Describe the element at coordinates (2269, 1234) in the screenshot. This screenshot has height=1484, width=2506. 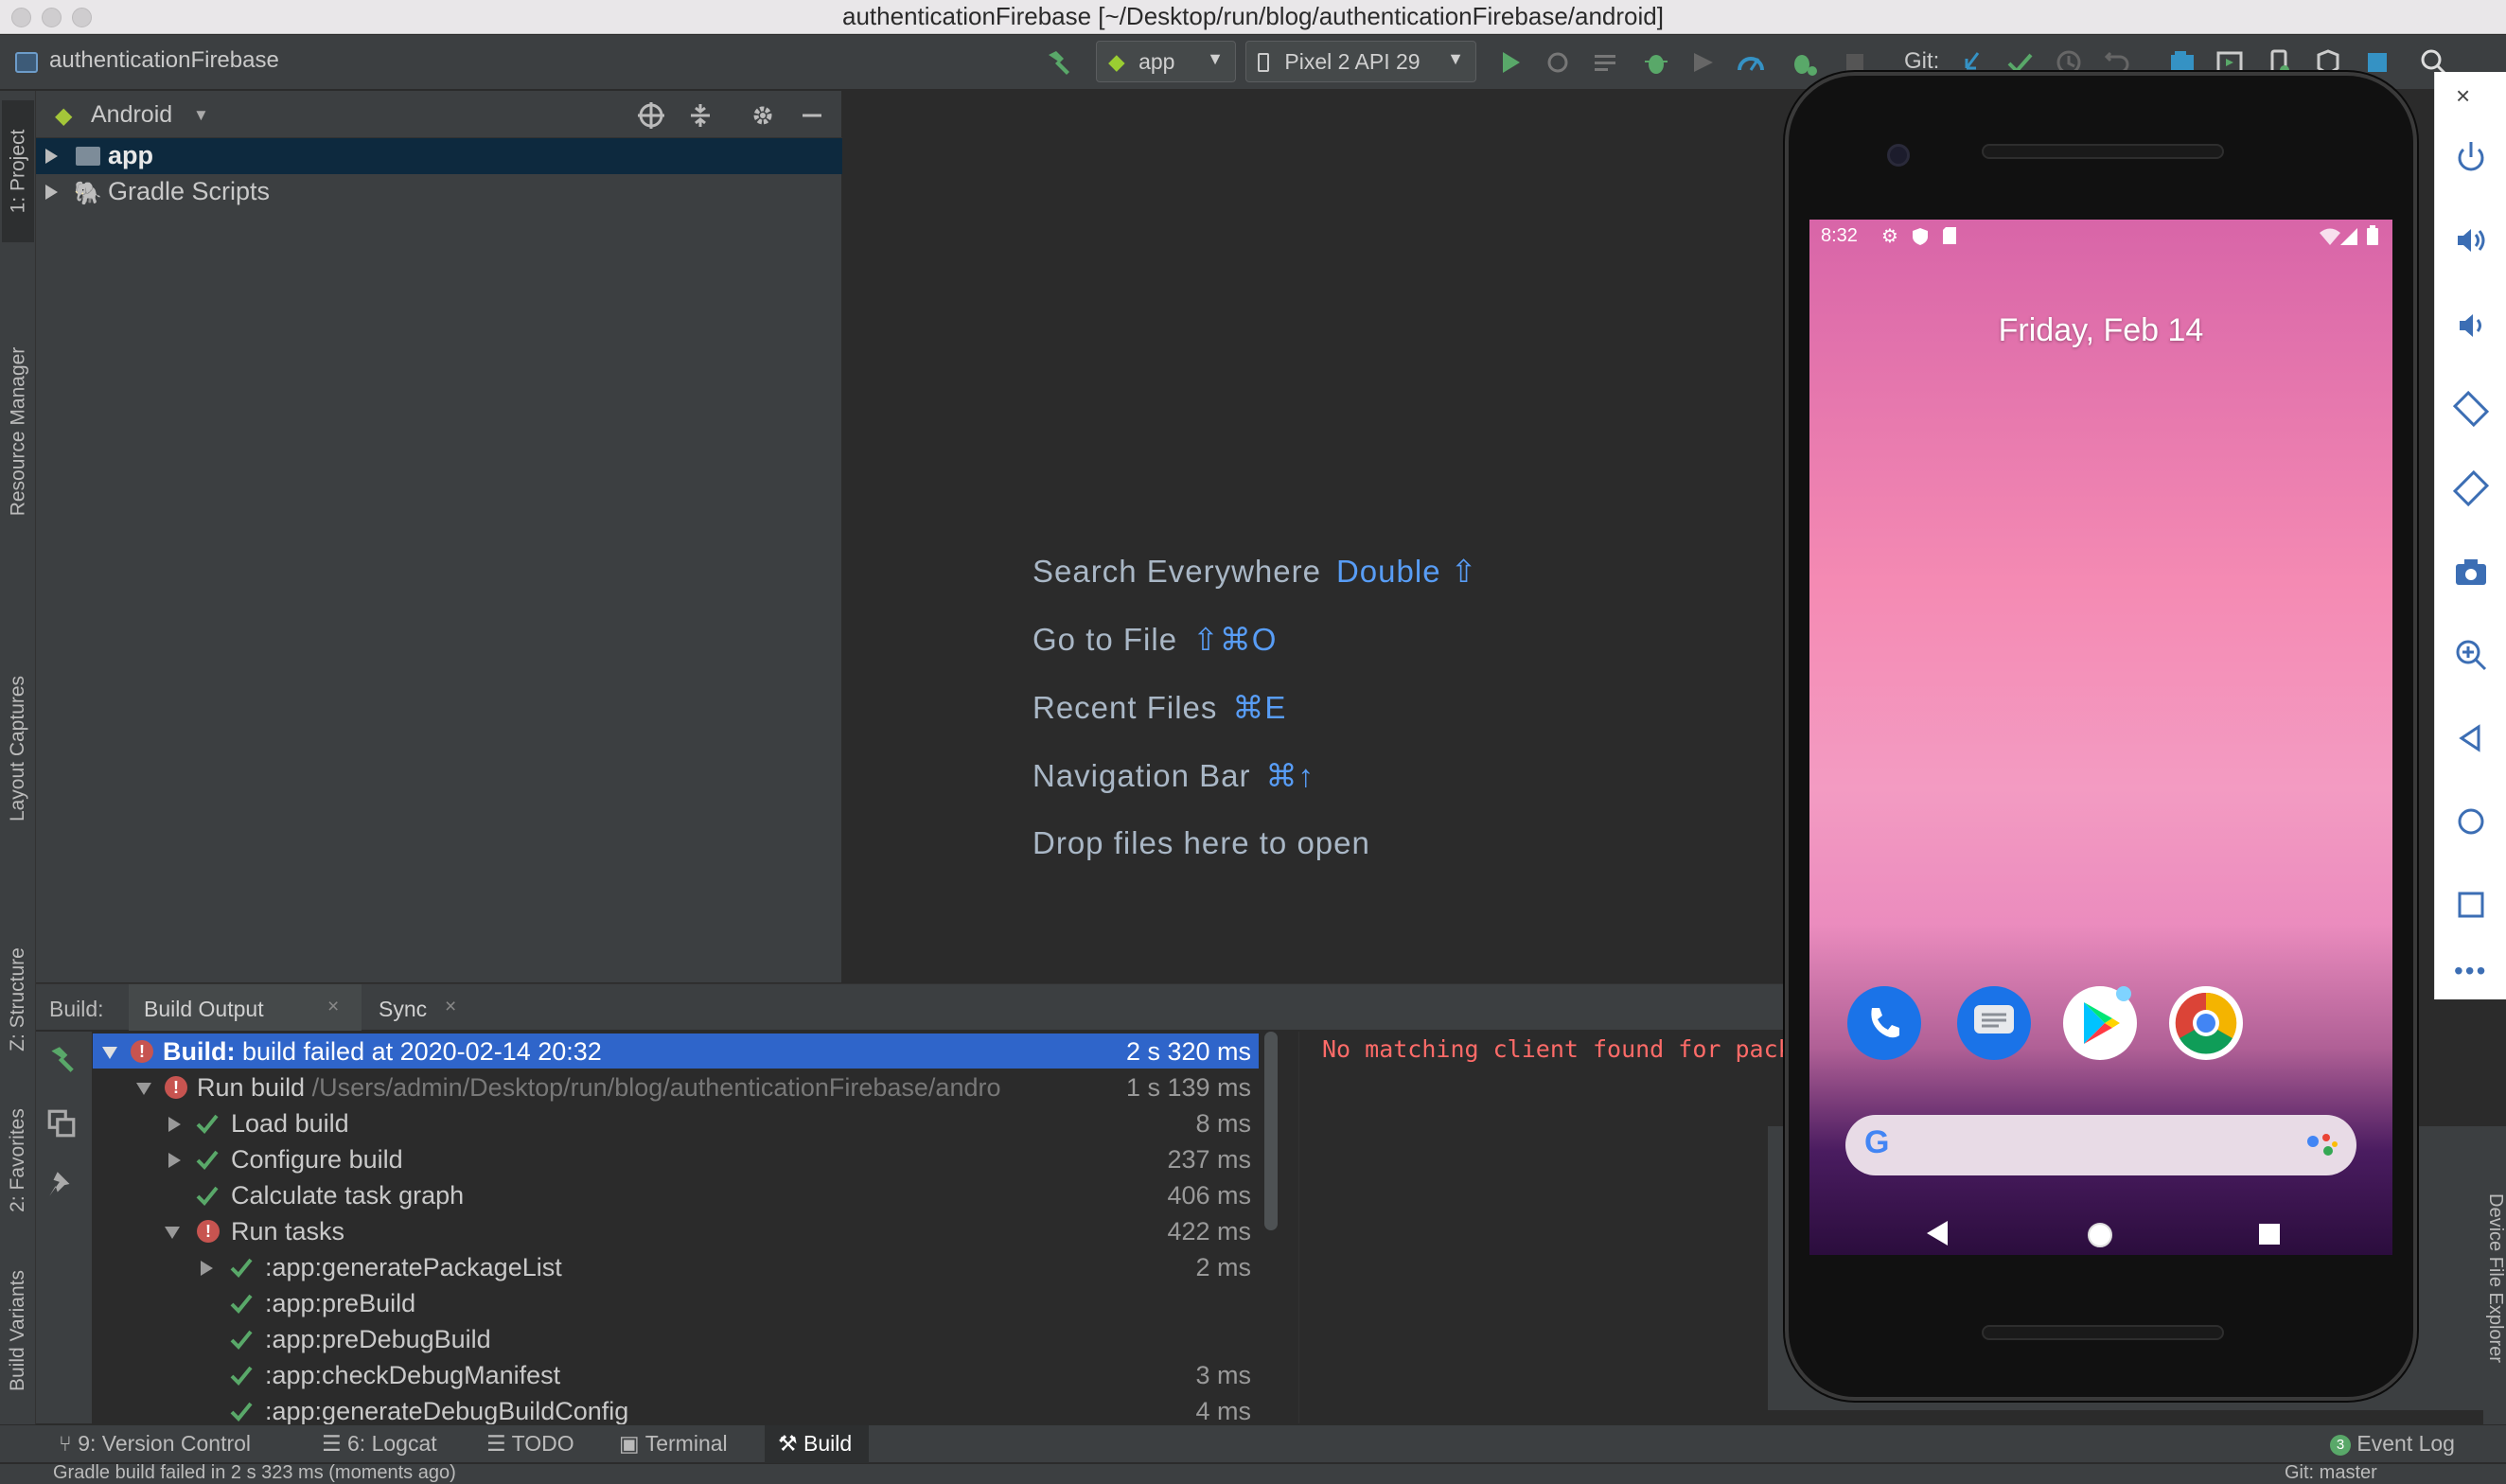
I see `nav-overview-icon` at that location.